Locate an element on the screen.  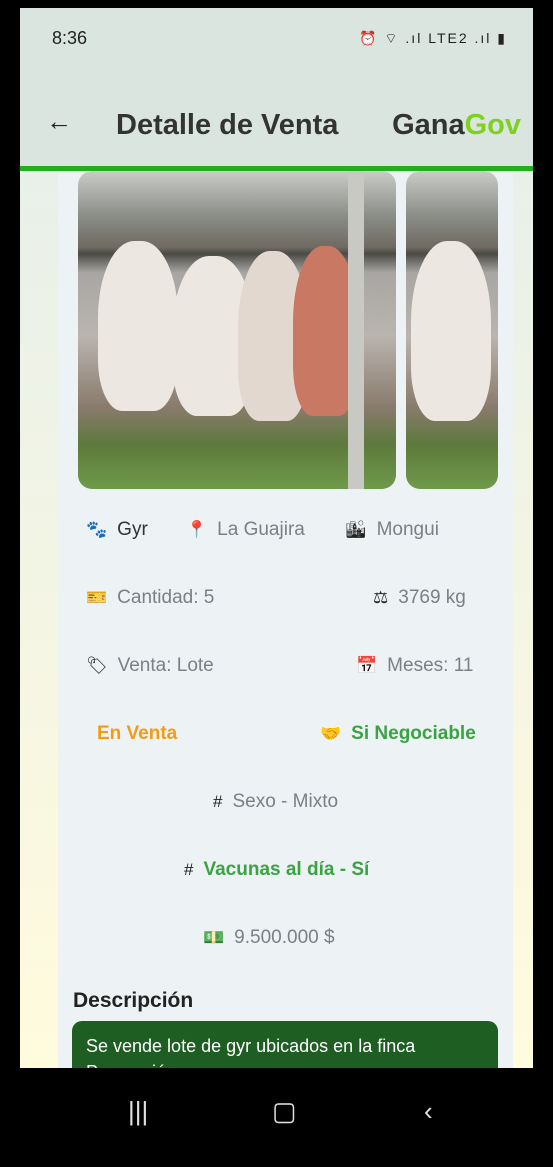
status-item: En Venta is located at coordinates (137, 734).